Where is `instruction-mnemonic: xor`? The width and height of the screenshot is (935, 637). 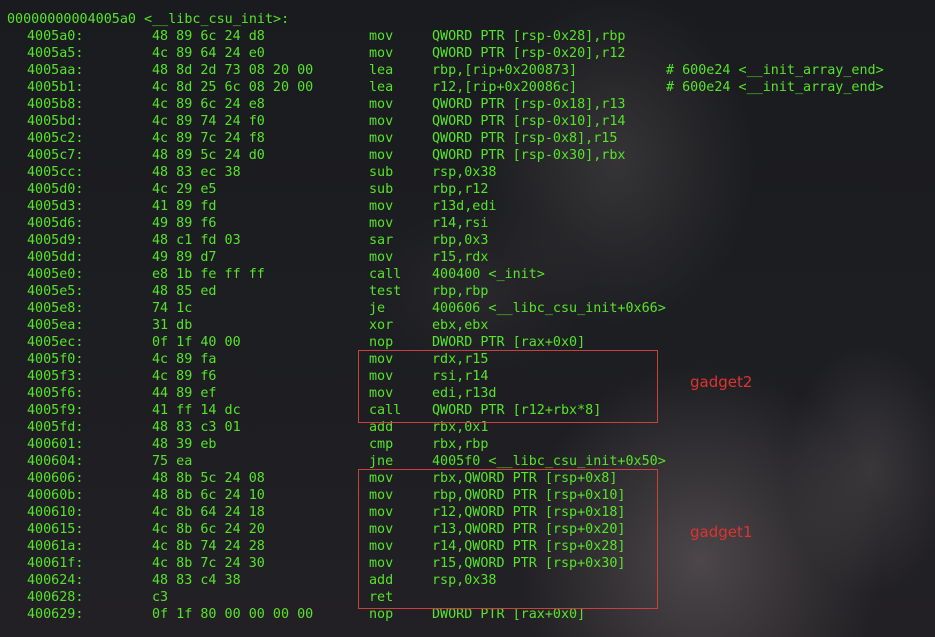
instruction-mnemonic: xor is located at coordinates (381, 325).